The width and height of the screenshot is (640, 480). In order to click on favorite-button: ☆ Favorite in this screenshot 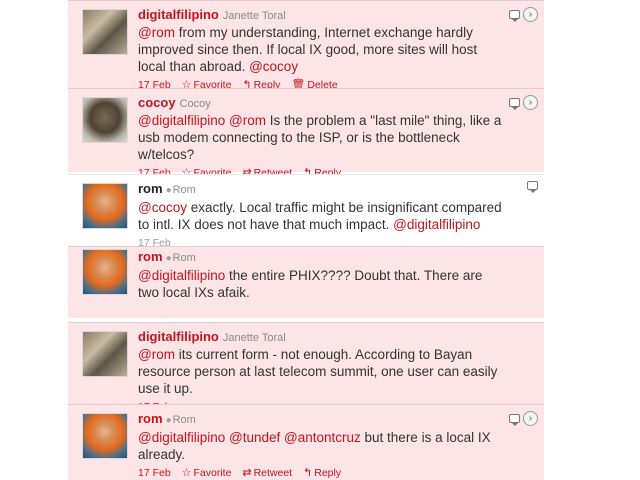, I will do `click(207, 473)`.